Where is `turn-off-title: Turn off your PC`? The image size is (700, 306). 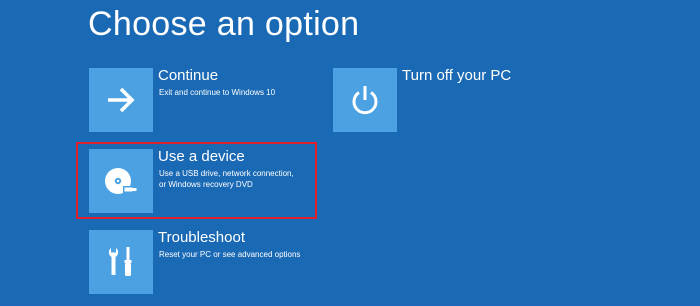
turn-off-title: Turn off your PC is located at coordinates (457, 75).